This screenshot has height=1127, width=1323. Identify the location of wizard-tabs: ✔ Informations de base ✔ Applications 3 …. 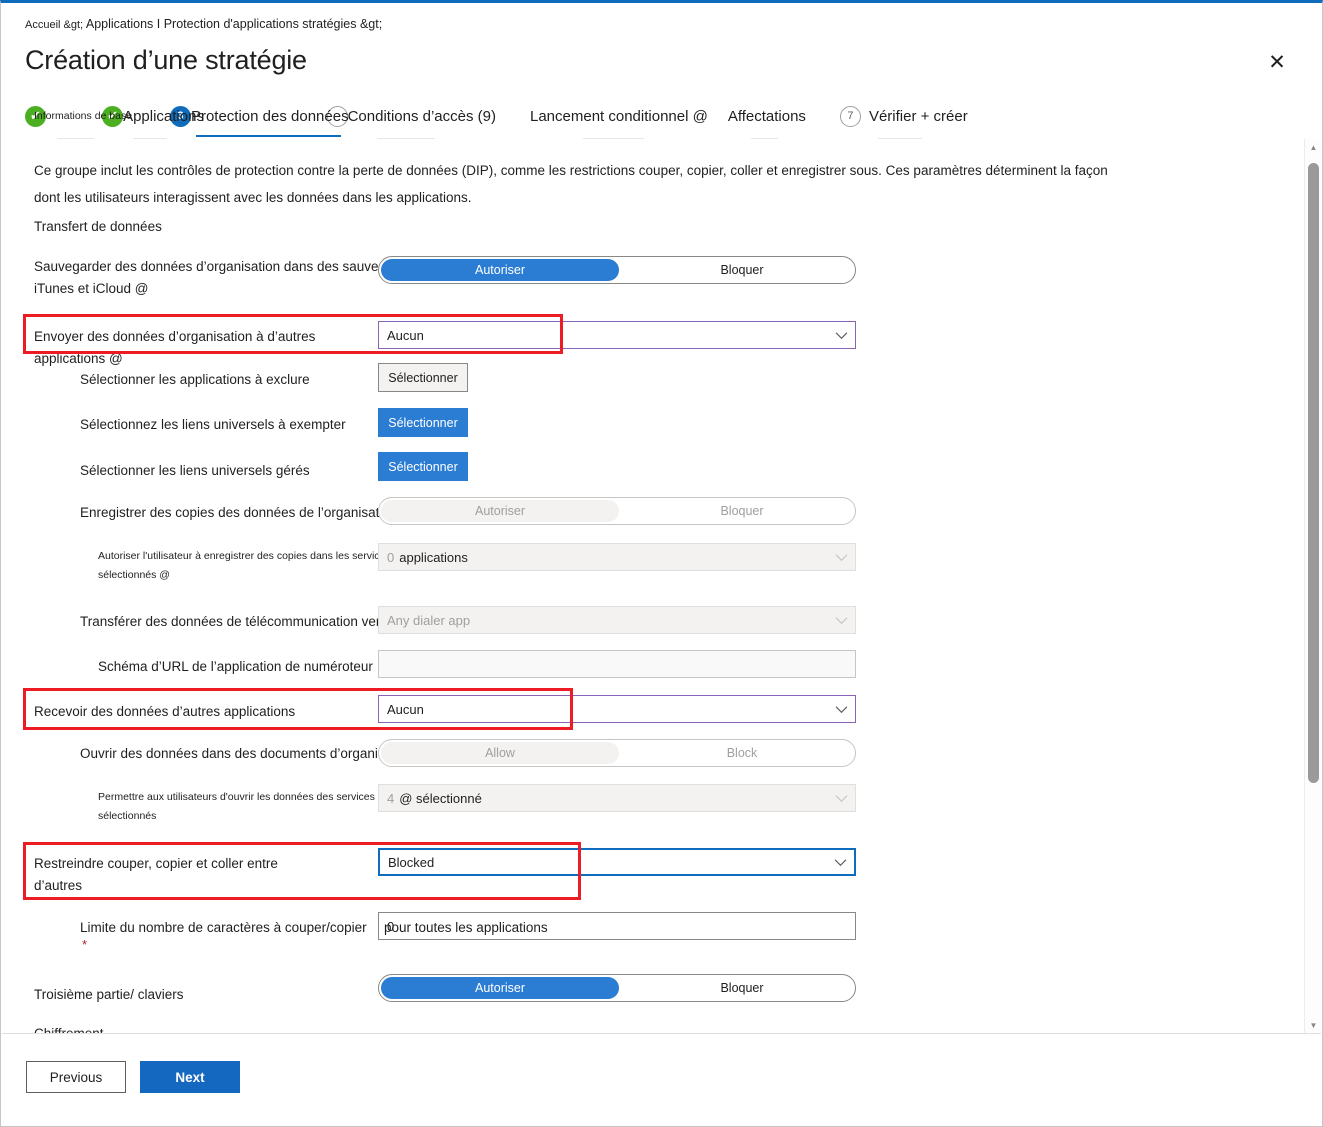
(496, 120).